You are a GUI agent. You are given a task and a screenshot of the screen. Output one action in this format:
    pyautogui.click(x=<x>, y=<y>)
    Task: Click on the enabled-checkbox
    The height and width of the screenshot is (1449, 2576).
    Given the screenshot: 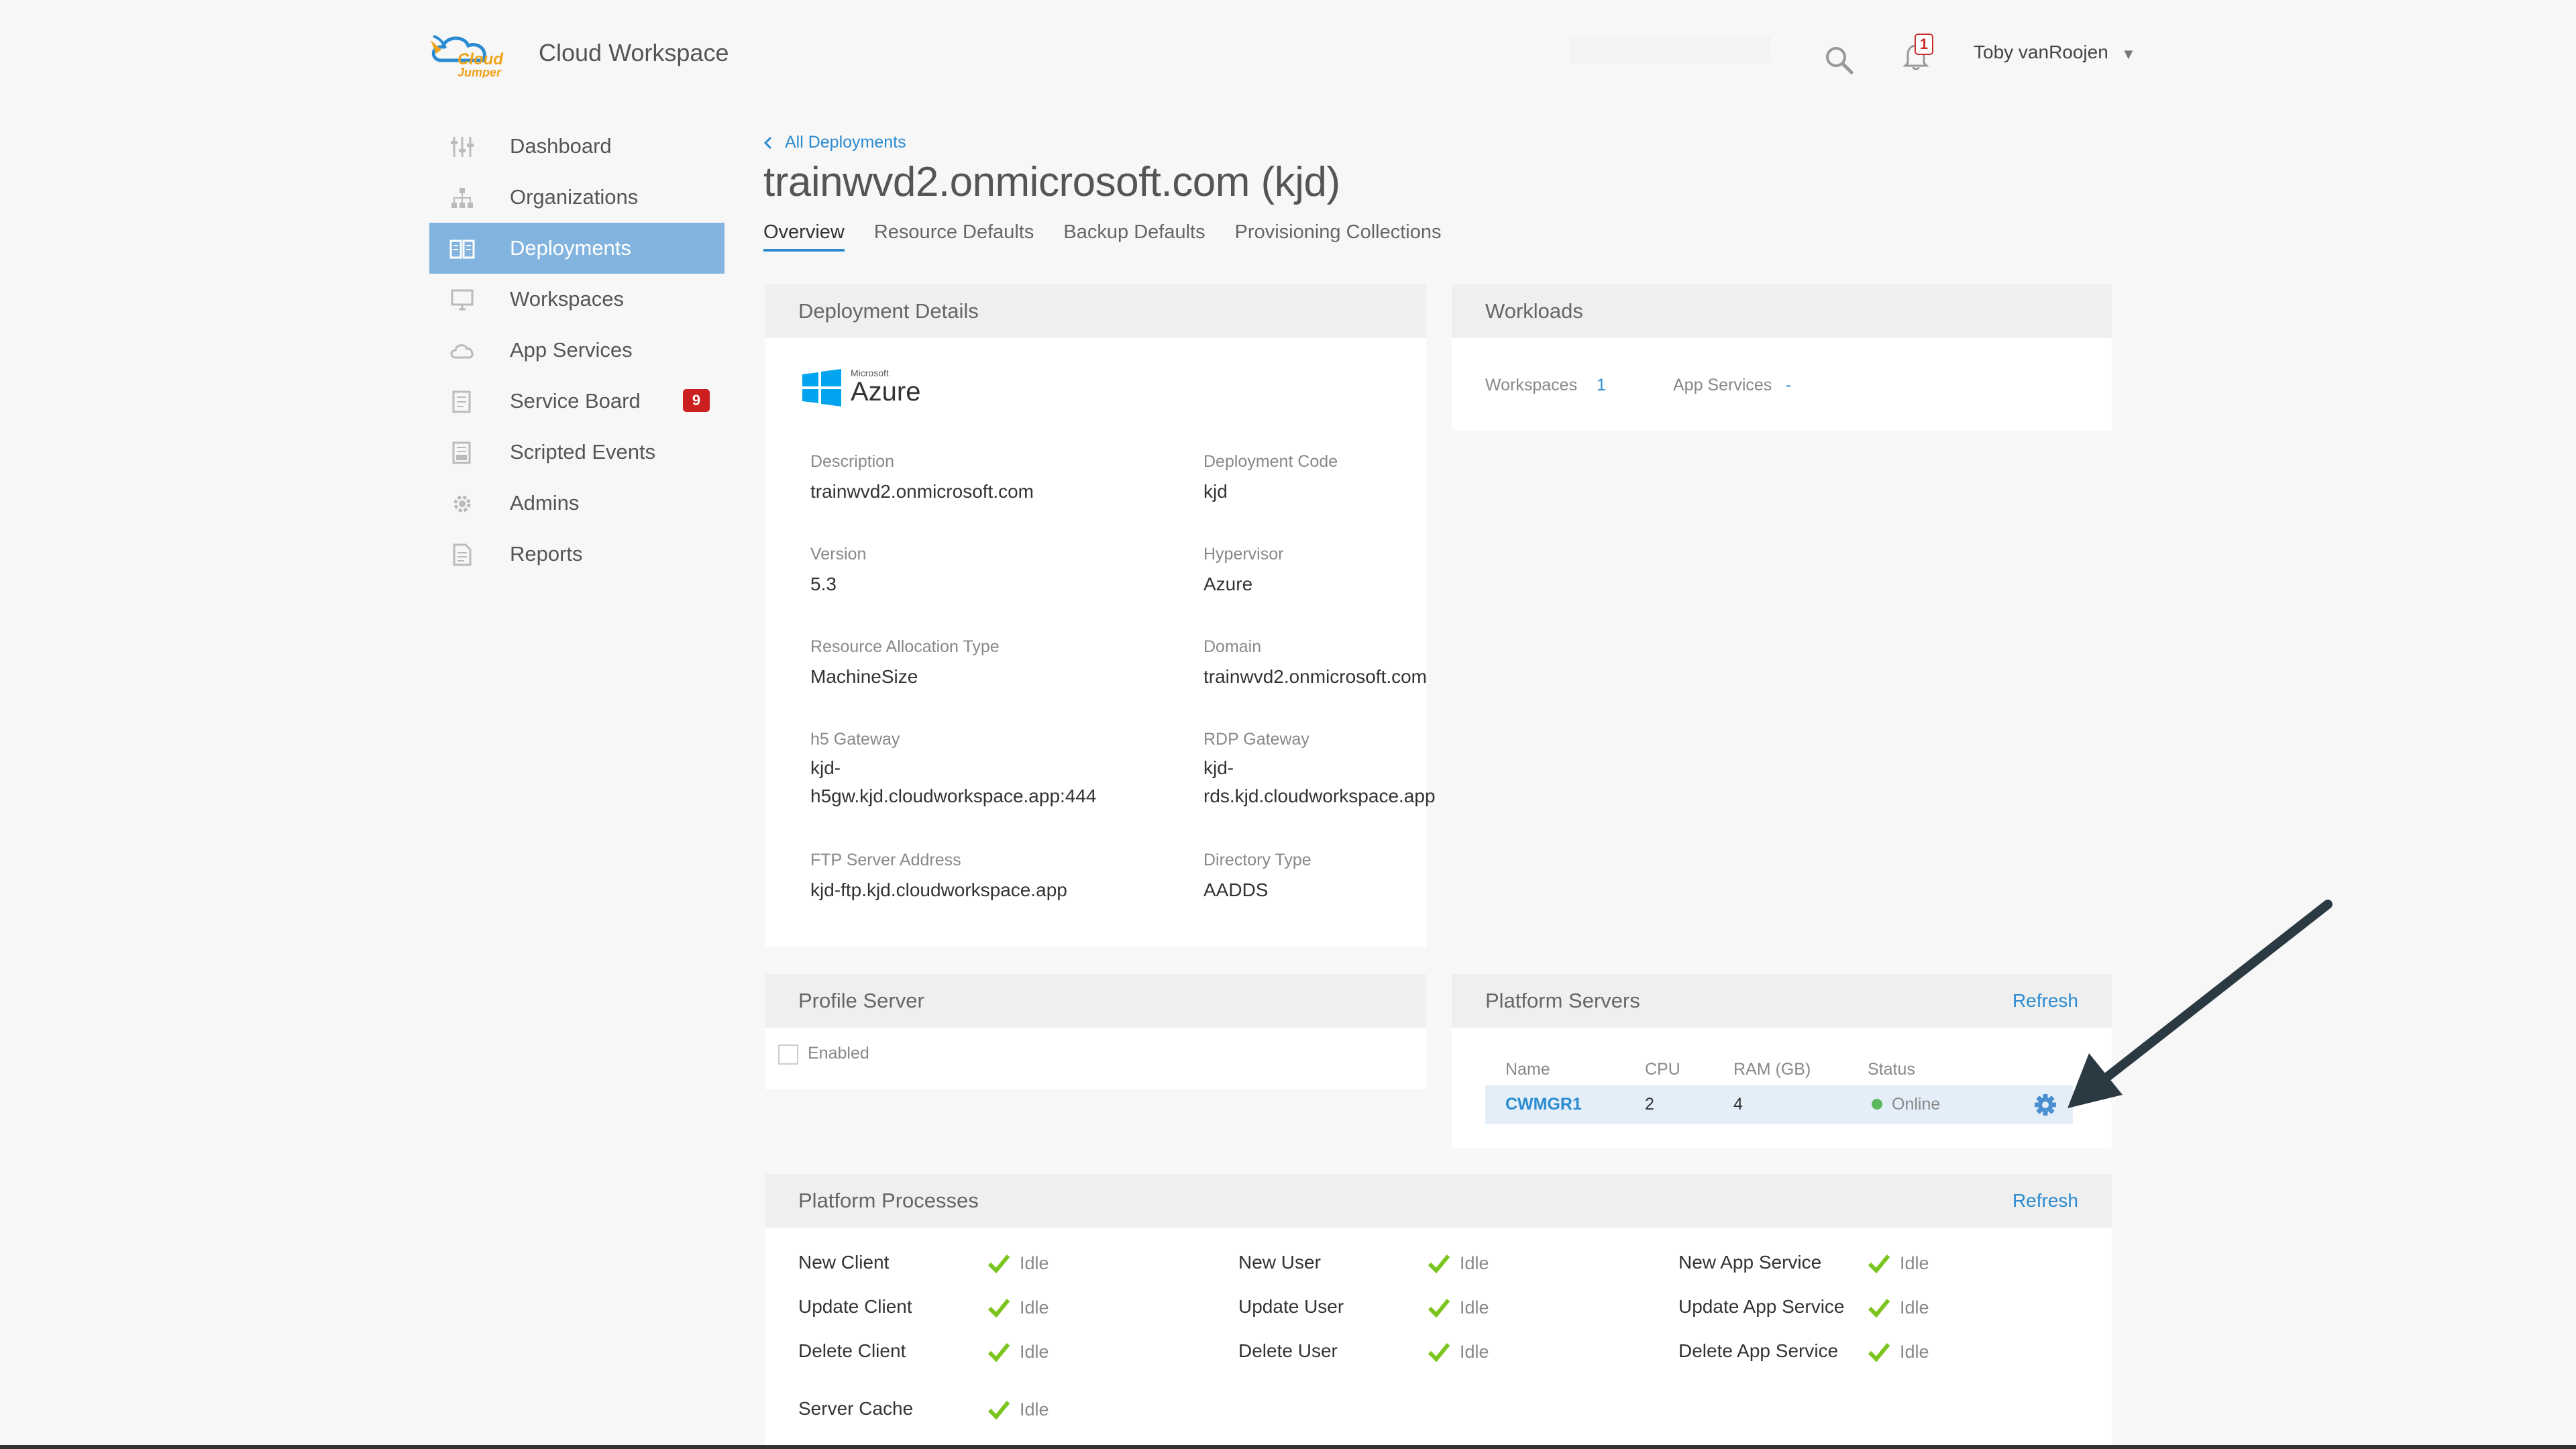 What is the action you would take?
    pyautogui.click(x=788, y=1054)
    